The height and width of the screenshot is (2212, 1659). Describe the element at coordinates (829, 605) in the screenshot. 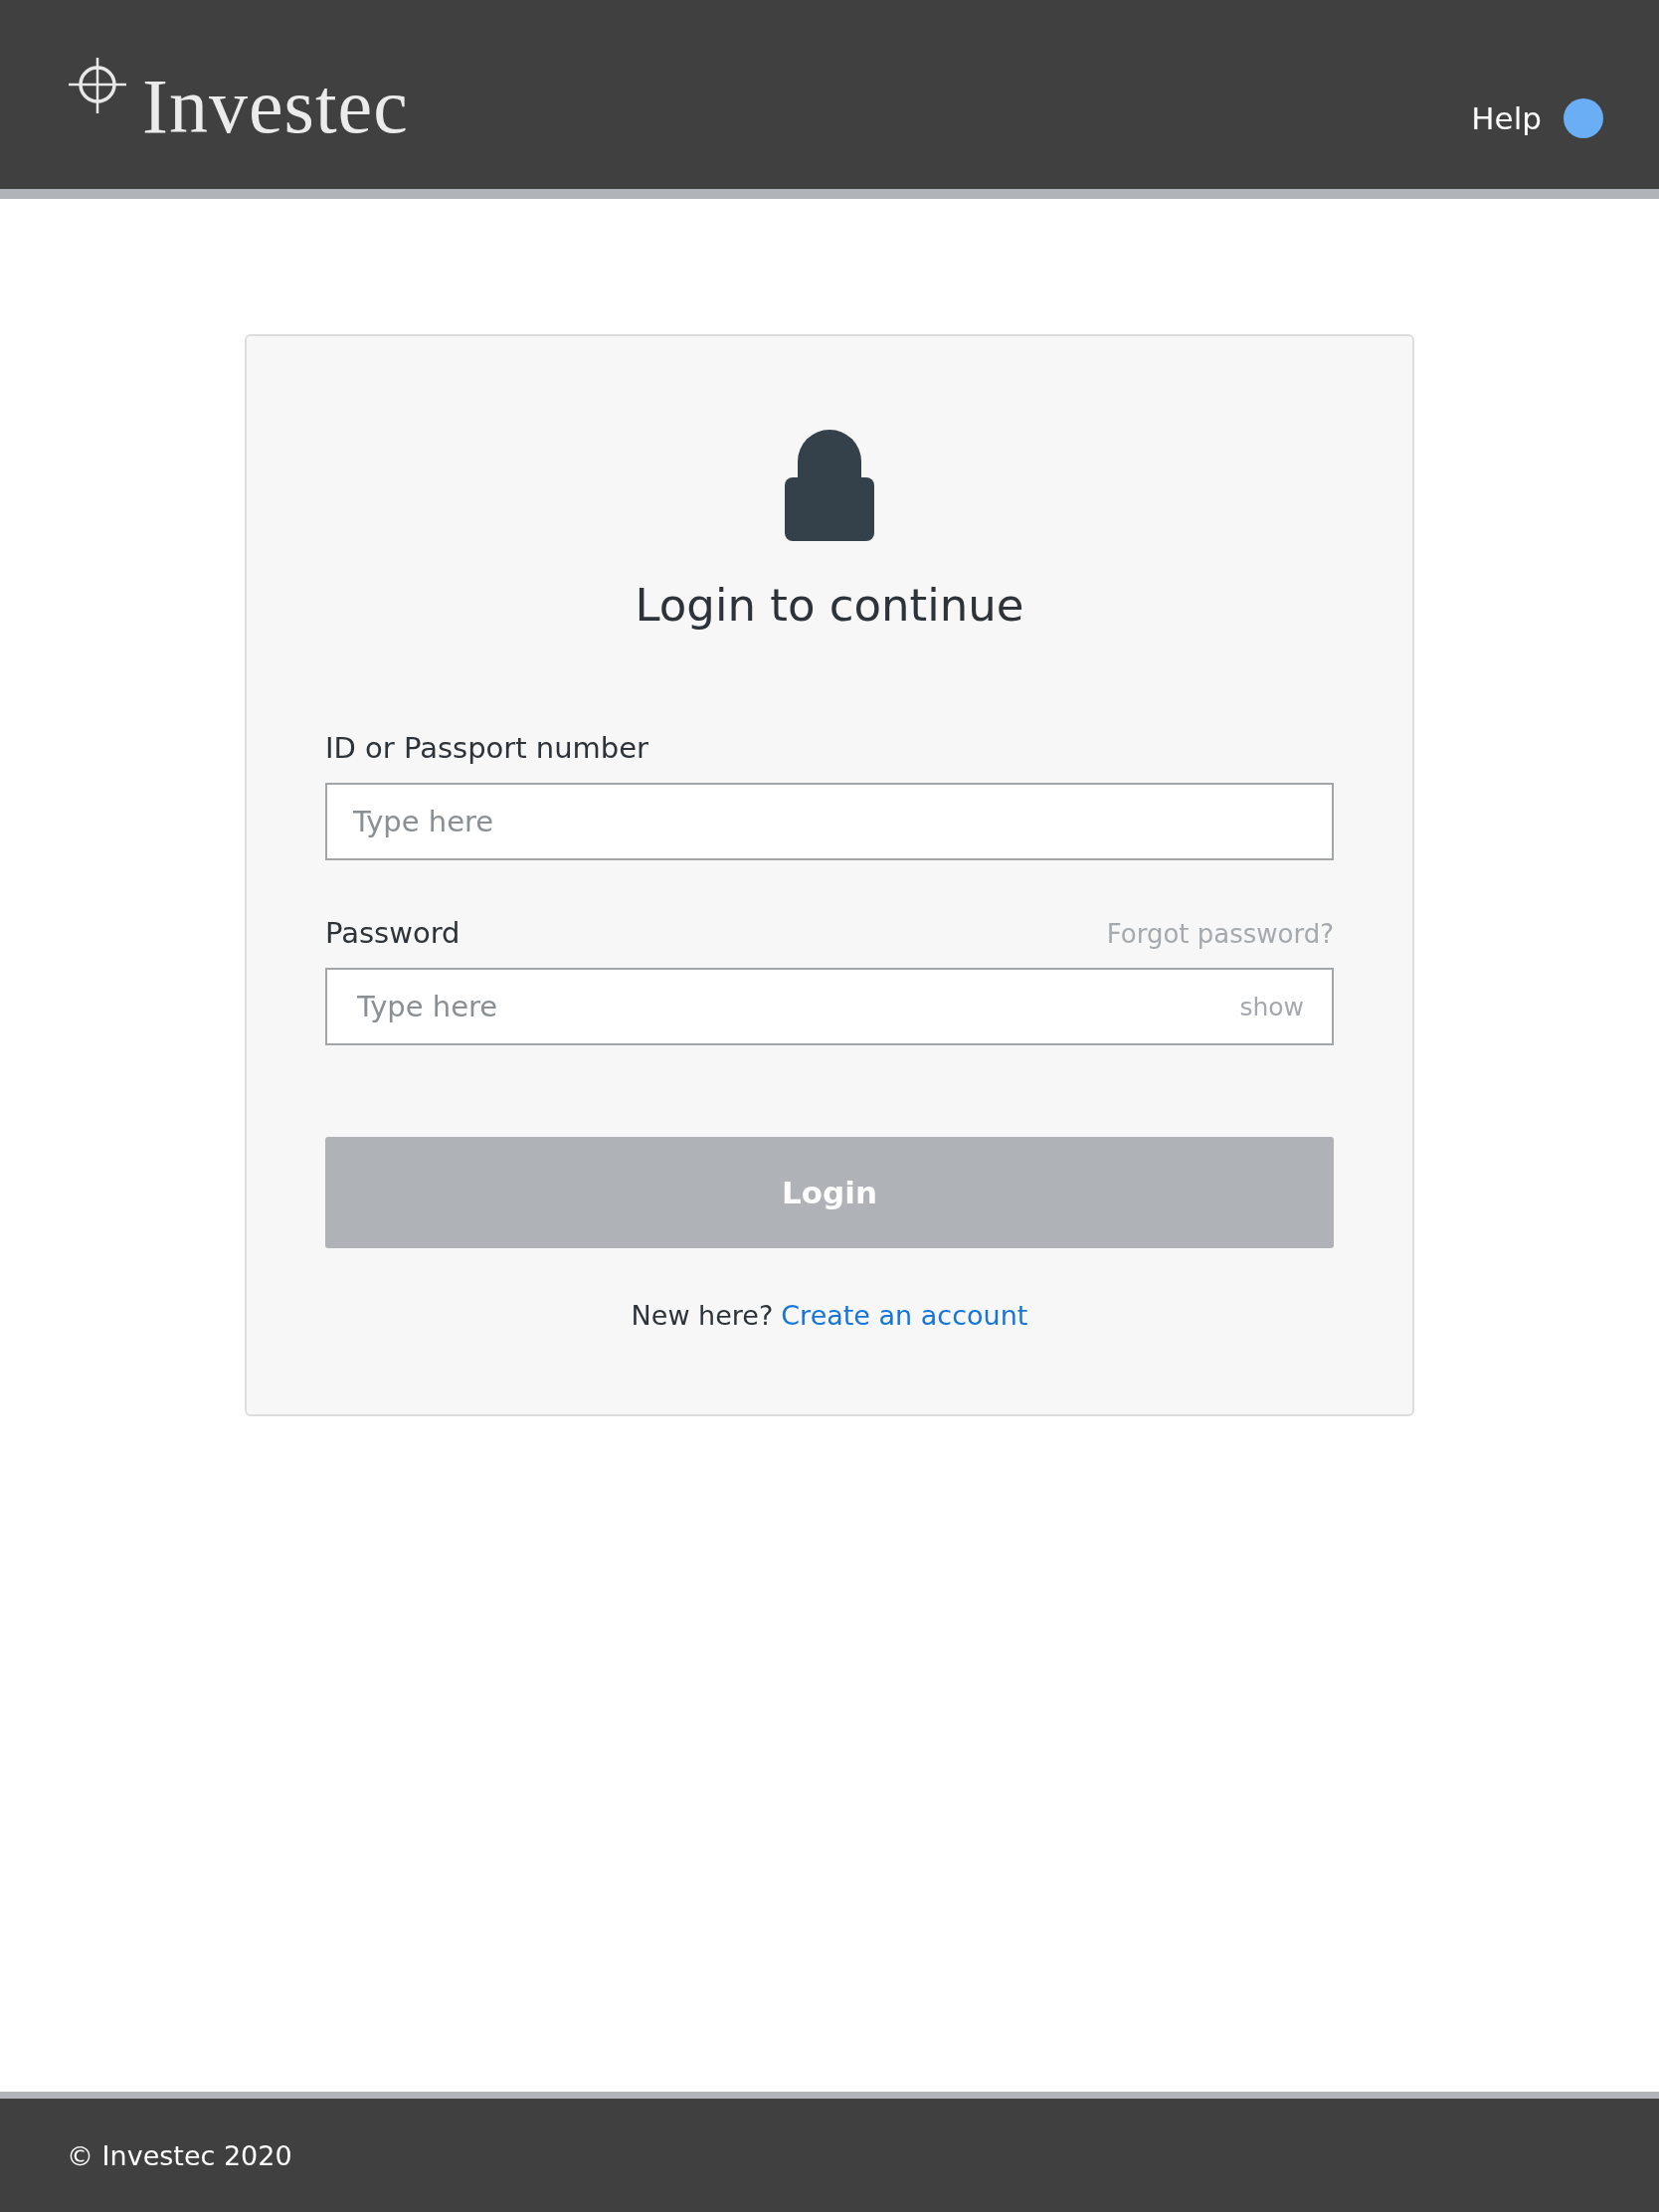

I see `login-title: Login to continue` at that location.